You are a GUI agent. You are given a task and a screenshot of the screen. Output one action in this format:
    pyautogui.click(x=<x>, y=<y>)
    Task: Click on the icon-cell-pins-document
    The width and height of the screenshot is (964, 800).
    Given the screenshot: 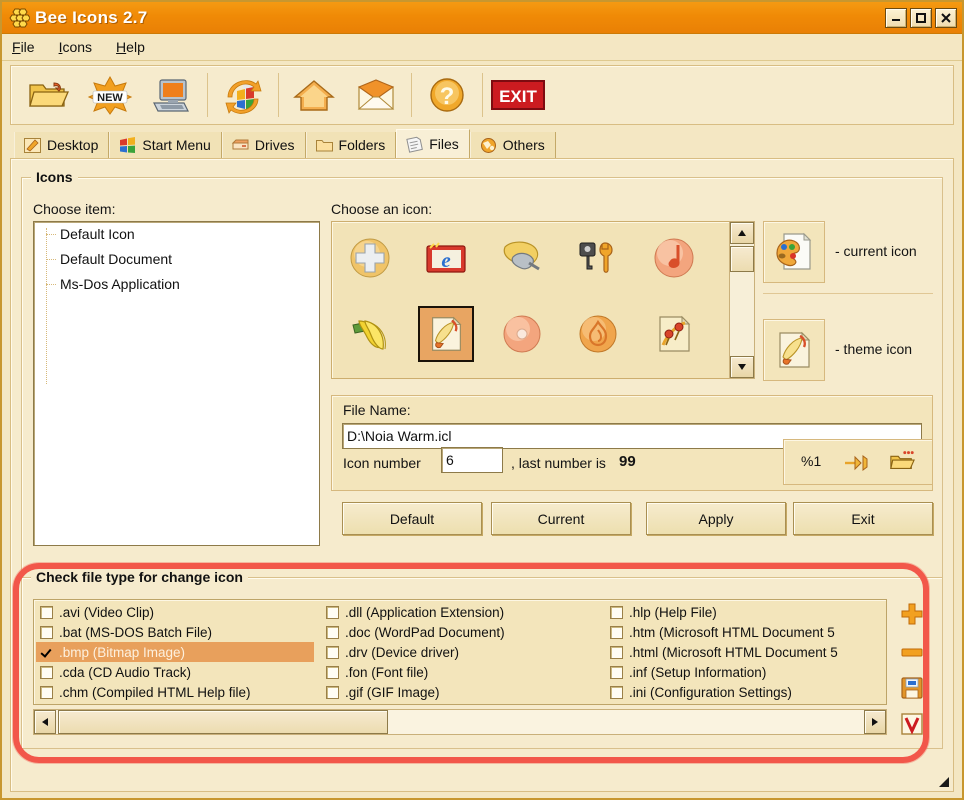 What is the action you would take?
    pyautogui.click(x=674, y=334)
    